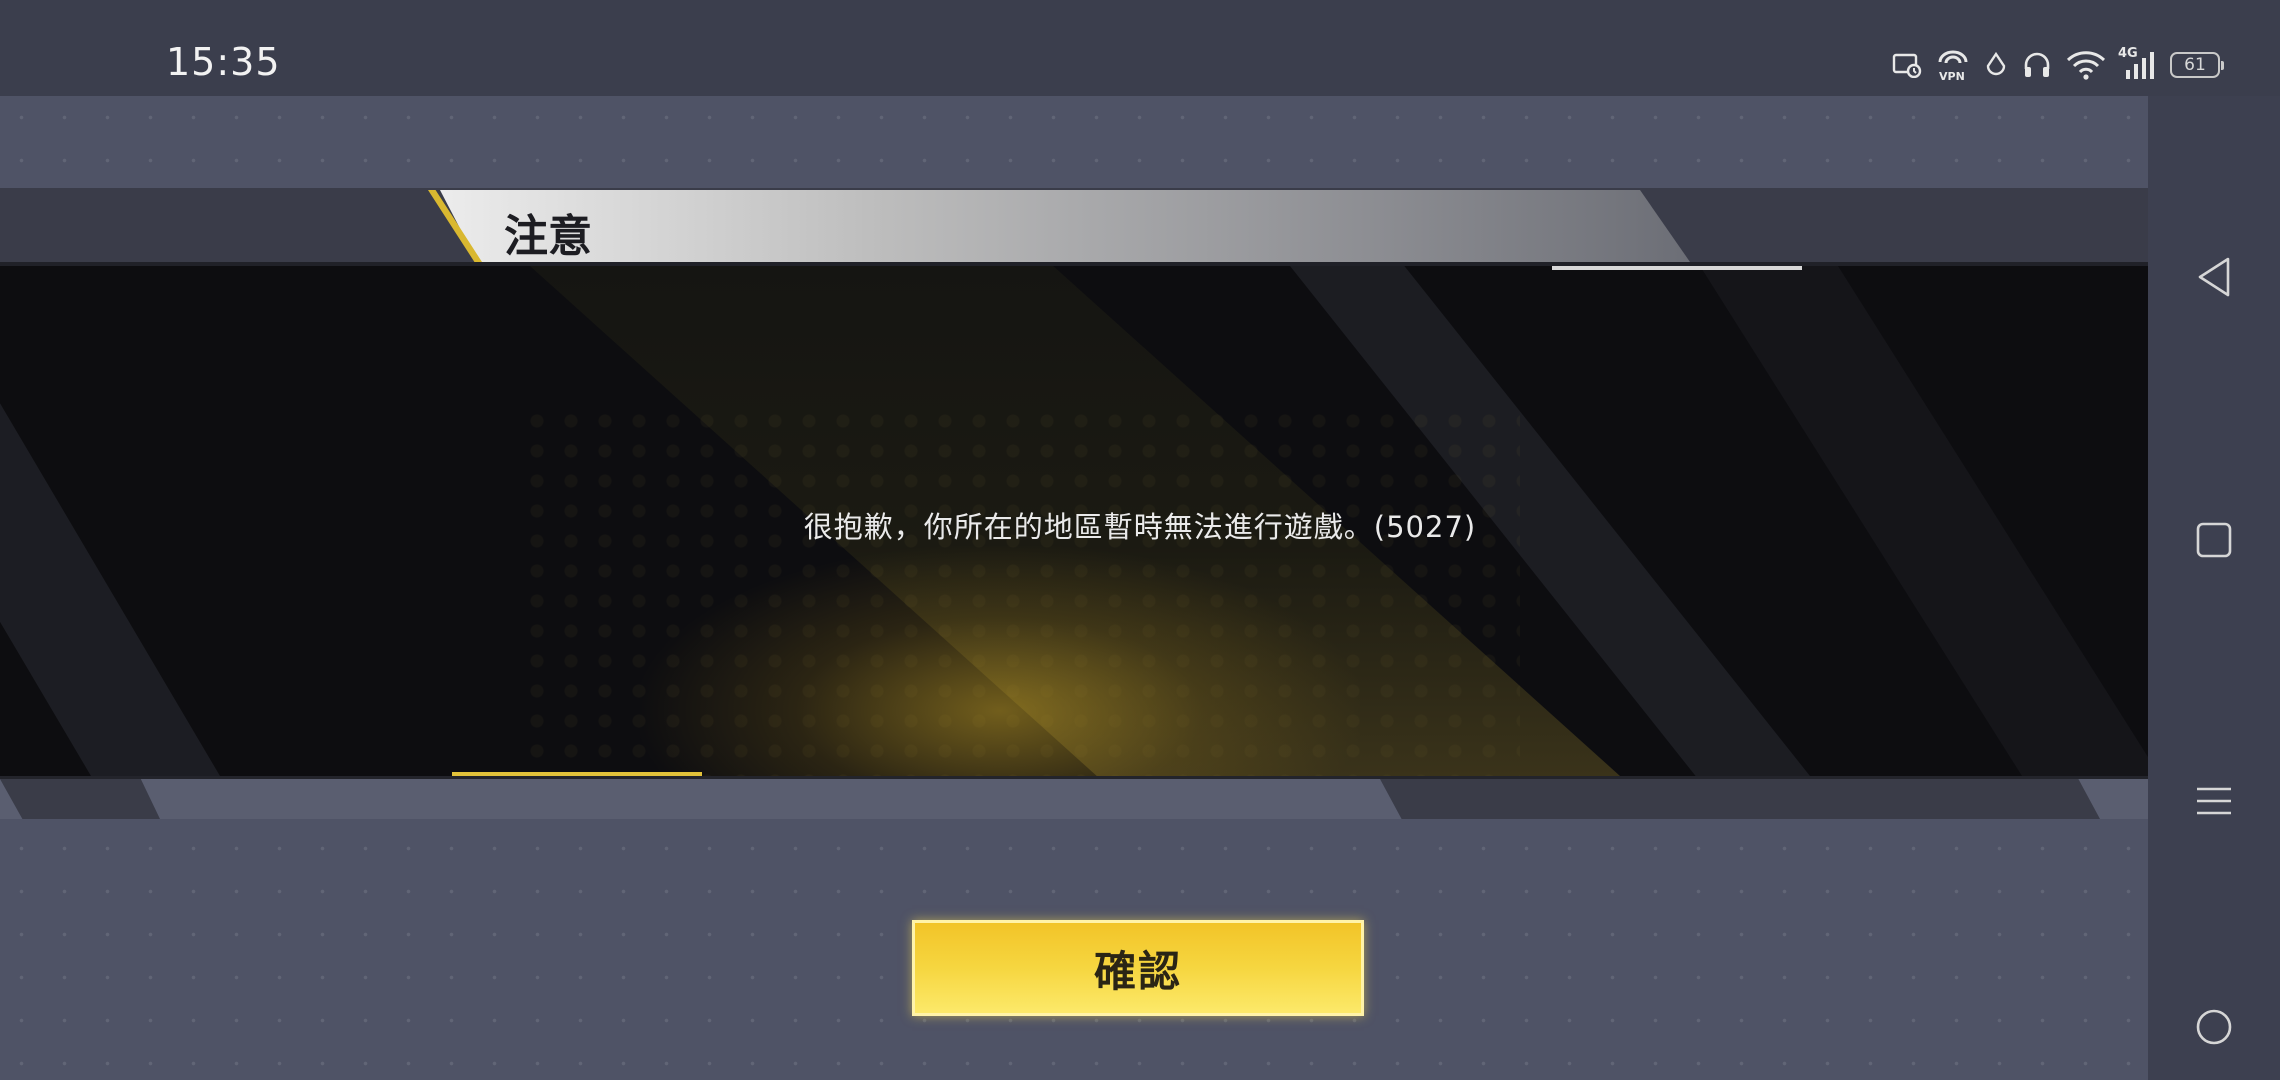 The height and width of the screenshot is (1080, 2280). I want to click on status-icons: VPN 4G 61, so click(2058, 64).